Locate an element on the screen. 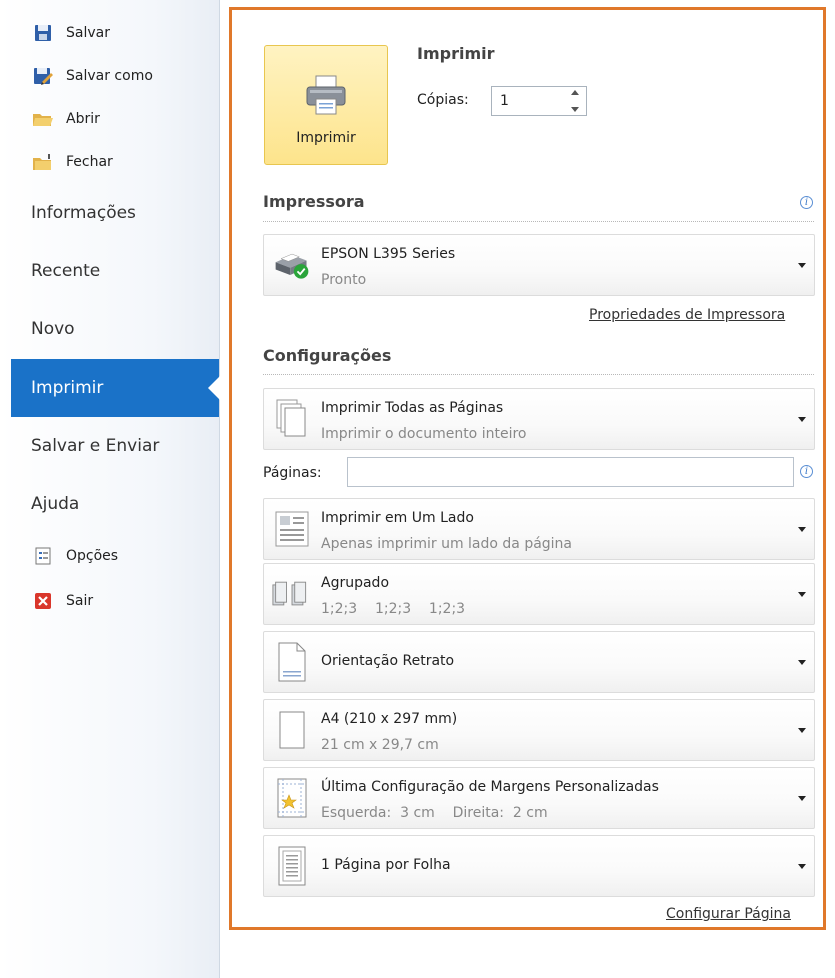 This screenshot has height=978, width=835. spin-down-icon is located at coordinates (575, 109).